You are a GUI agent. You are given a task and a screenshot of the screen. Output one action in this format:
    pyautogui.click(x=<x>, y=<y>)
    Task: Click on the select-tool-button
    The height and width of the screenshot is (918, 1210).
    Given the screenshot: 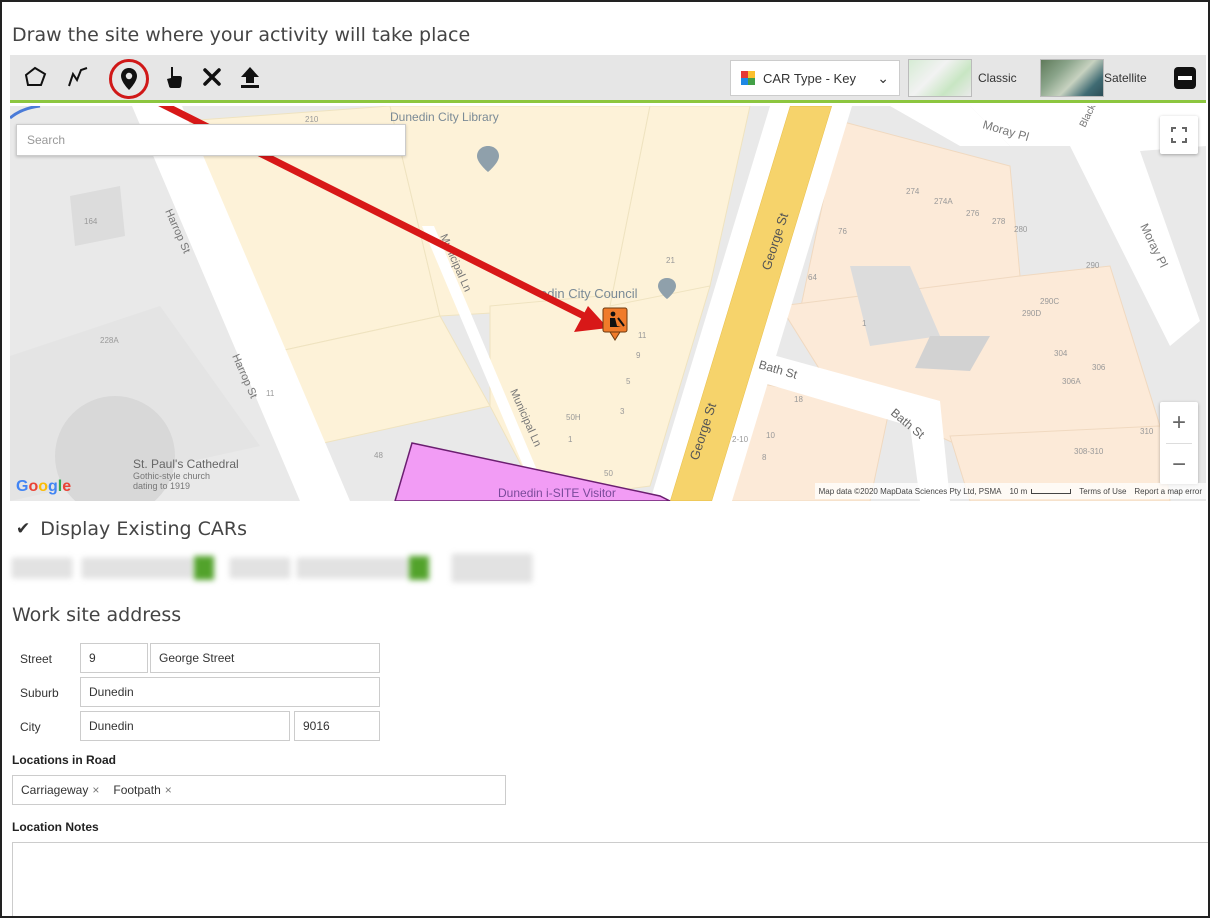 What is the action you would take?
    pyautogui.click(x=174, y=77)
    